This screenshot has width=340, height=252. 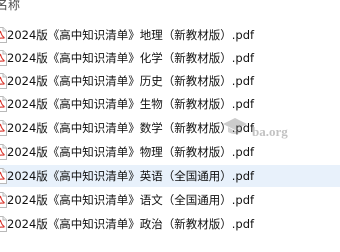 What do you see at coordinates (131, 176) in the screenshot?
I see `file-name: 2024版《高中知识清单》英语（全国通用）.pdf` at bounding box center [131, 176].